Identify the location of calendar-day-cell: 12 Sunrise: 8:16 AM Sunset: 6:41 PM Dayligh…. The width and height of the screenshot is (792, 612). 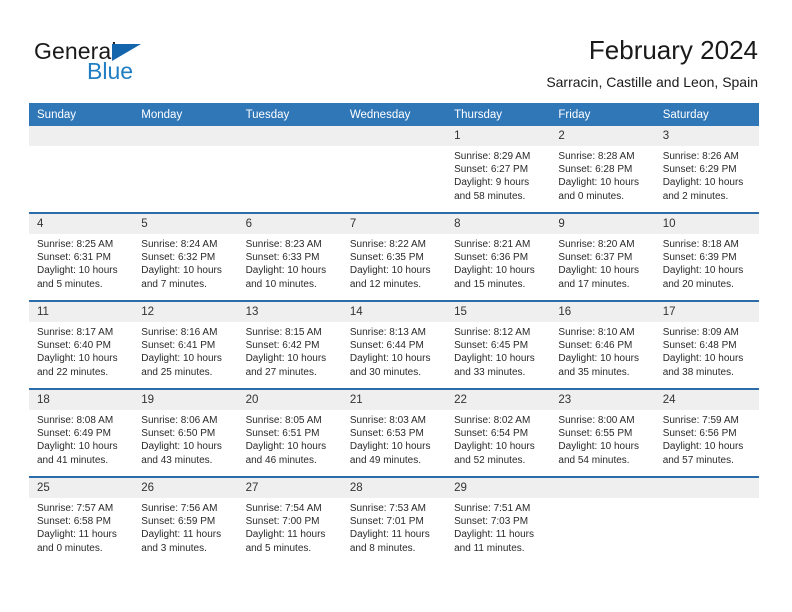
(185, 344).